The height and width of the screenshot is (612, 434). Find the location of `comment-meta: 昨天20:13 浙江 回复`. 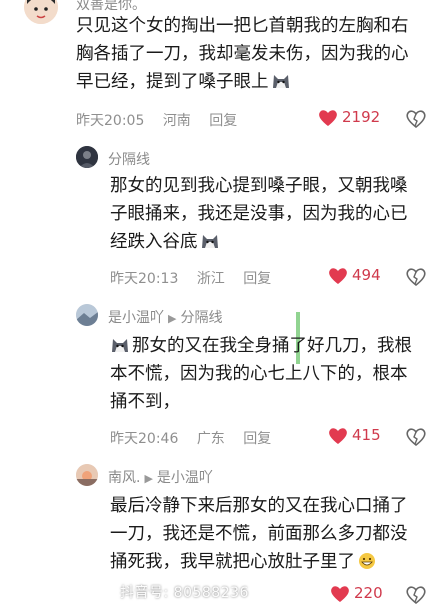

comment-meta: 昨天20:13 浙江 回复 is located at coordinates (191, 279).